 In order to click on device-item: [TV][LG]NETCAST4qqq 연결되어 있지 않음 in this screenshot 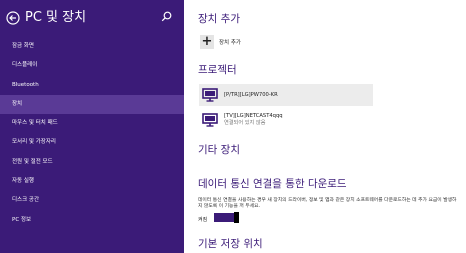, I will do `click(286, 120)`.